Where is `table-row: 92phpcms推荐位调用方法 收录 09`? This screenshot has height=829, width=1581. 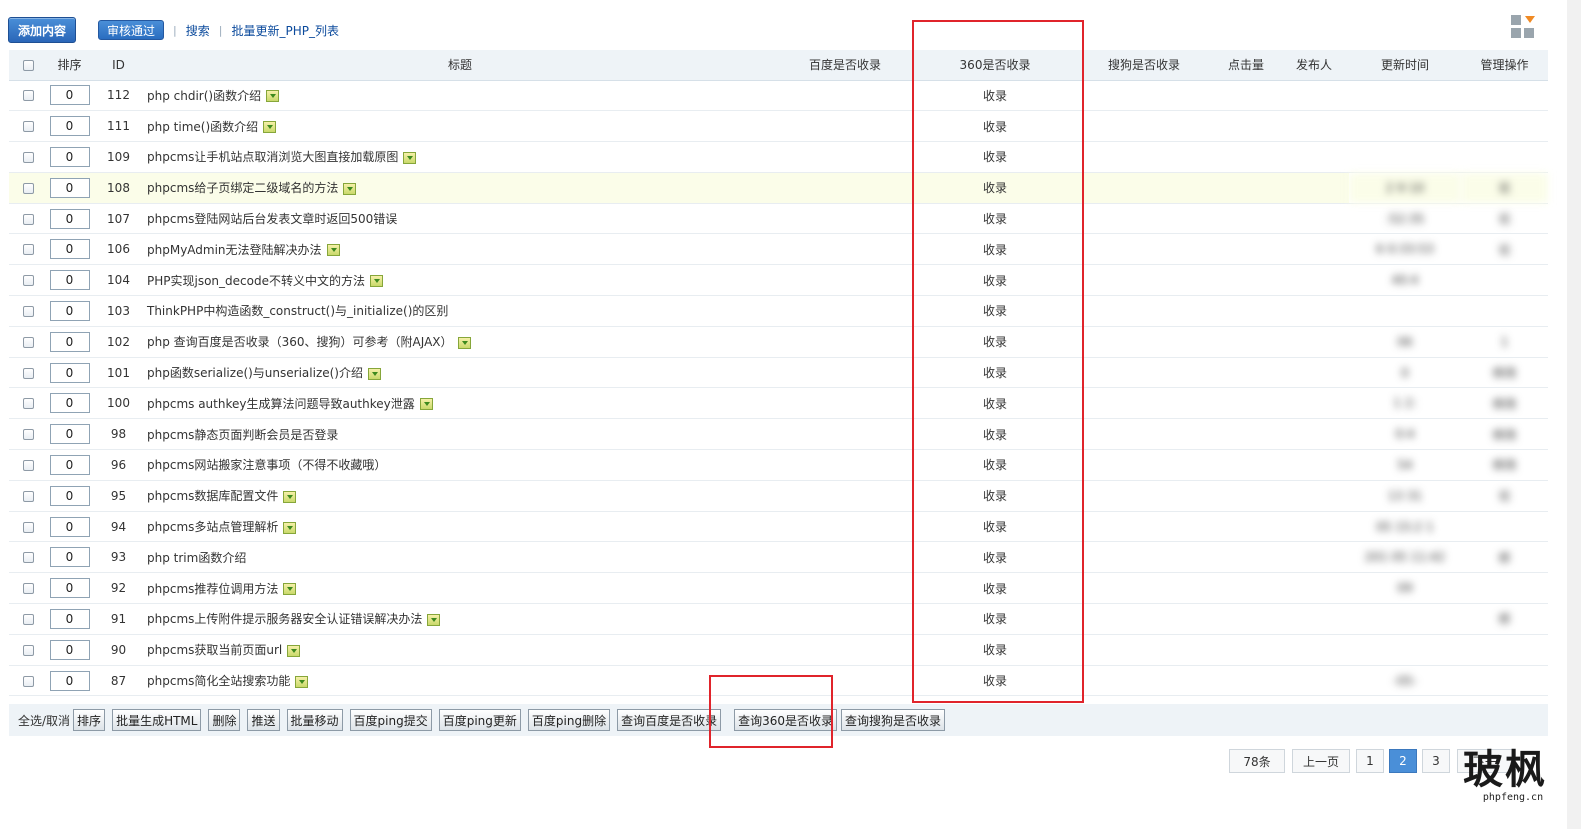
table-row: 92phpcms推荐位调用方法 收录 09 is located at coordinates (778, 588).